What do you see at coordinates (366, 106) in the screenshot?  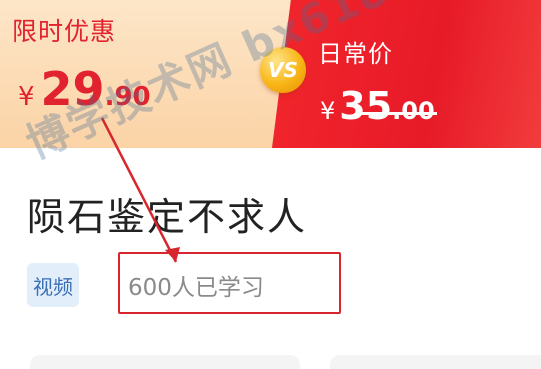 I see `regular-price-major: 35` at bounding box center [366, 106].